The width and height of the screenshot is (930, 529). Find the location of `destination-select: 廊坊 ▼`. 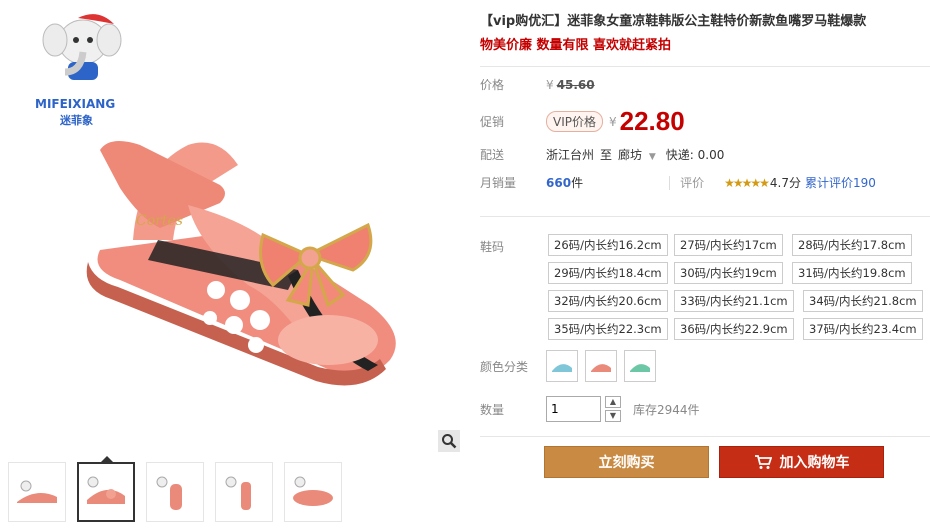

destination-select: 廊坊 ▼ is located at coordinates (637, 154).